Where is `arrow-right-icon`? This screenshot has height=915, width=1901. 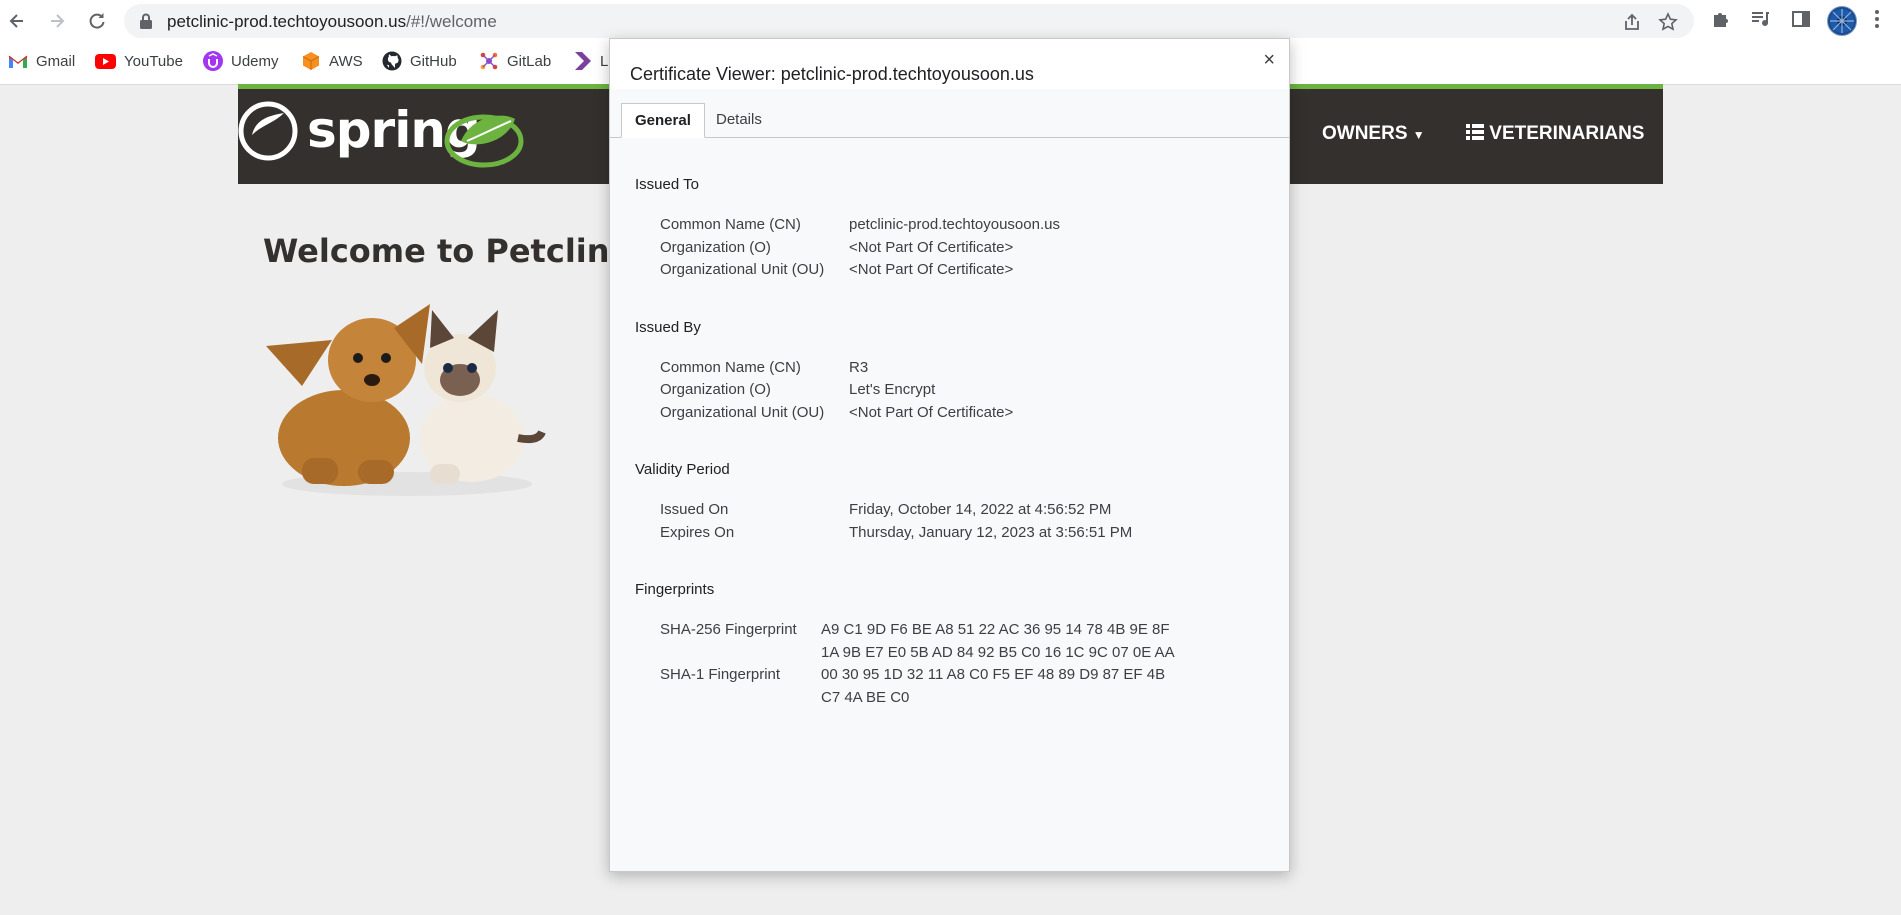
arrow-right-icon is located at coordinates (58, 21).